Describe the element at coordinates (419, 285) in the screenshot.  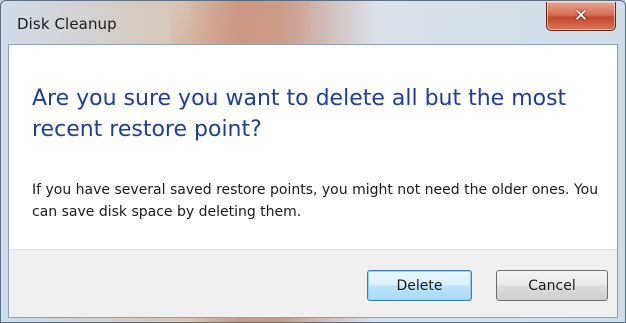
I see `delete-button: Delete` at that location.